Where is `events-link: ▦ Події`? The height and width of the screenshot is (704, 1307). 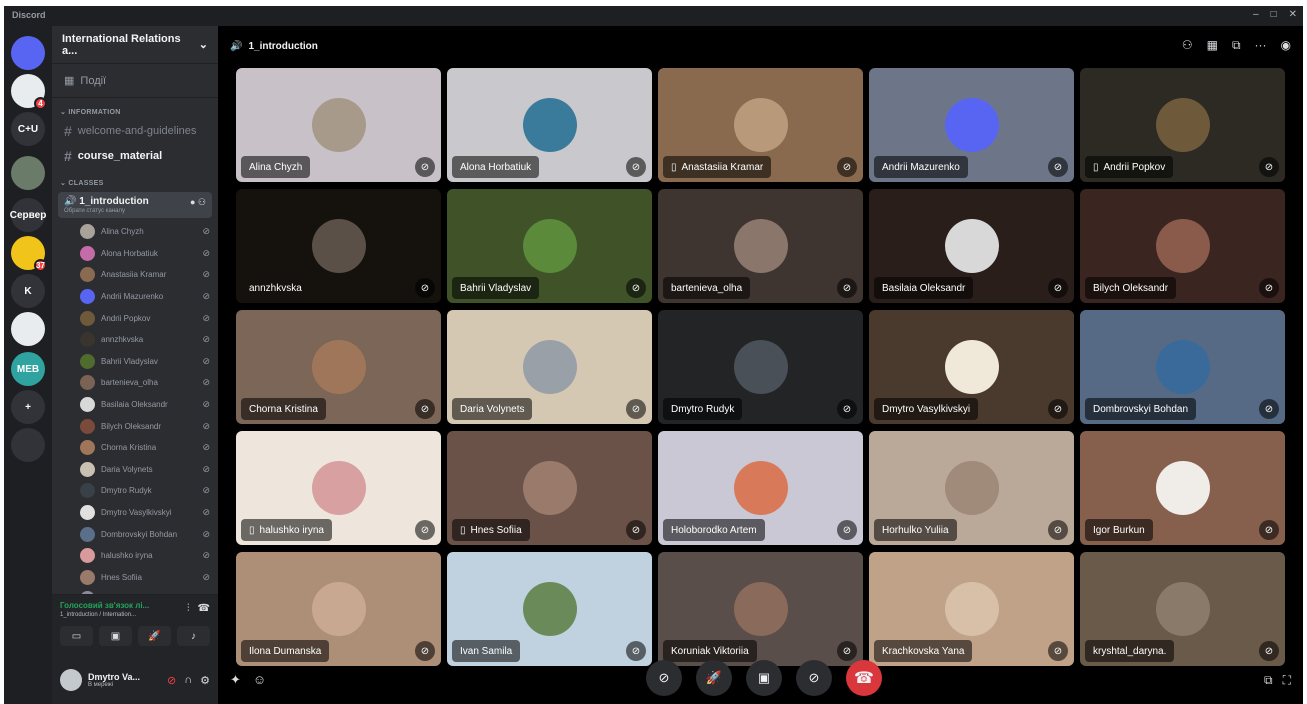
events-link: ▦ Події is located at coordinates (135, 81).